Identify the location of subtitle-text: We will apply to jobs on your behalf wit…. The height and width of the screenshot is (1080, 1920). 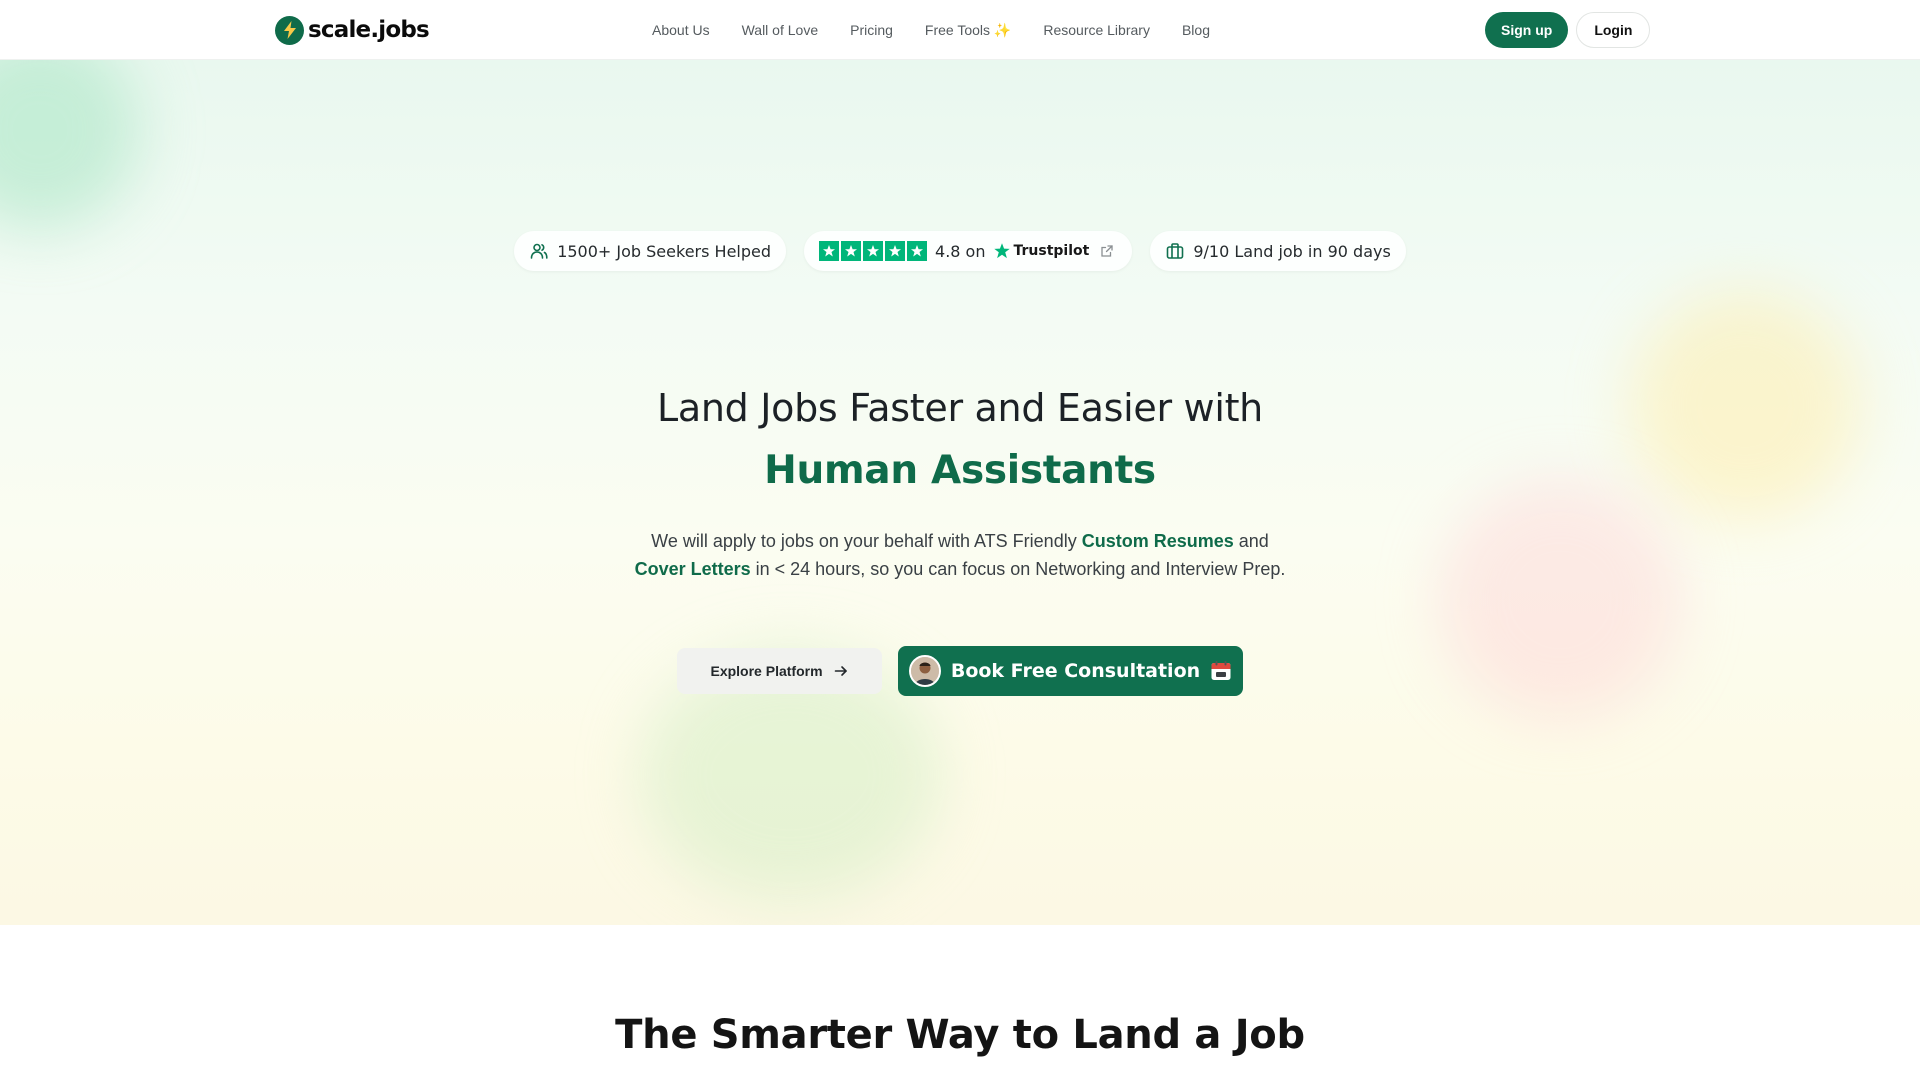
(866, 541).